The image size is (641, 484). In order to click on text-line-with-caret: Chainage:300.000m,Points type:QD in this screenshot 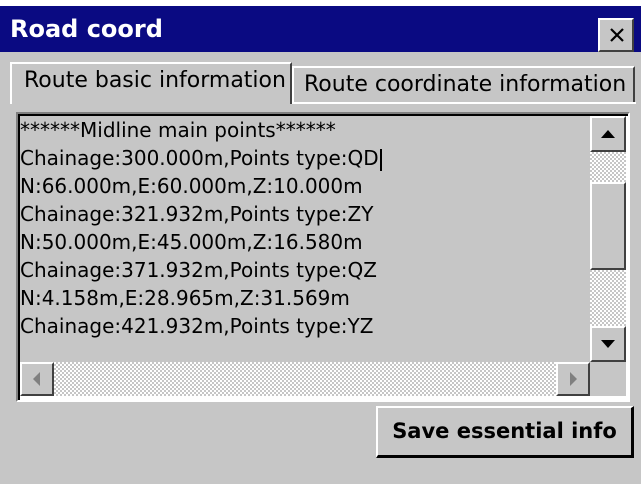, I will do `click(305, 158)`.